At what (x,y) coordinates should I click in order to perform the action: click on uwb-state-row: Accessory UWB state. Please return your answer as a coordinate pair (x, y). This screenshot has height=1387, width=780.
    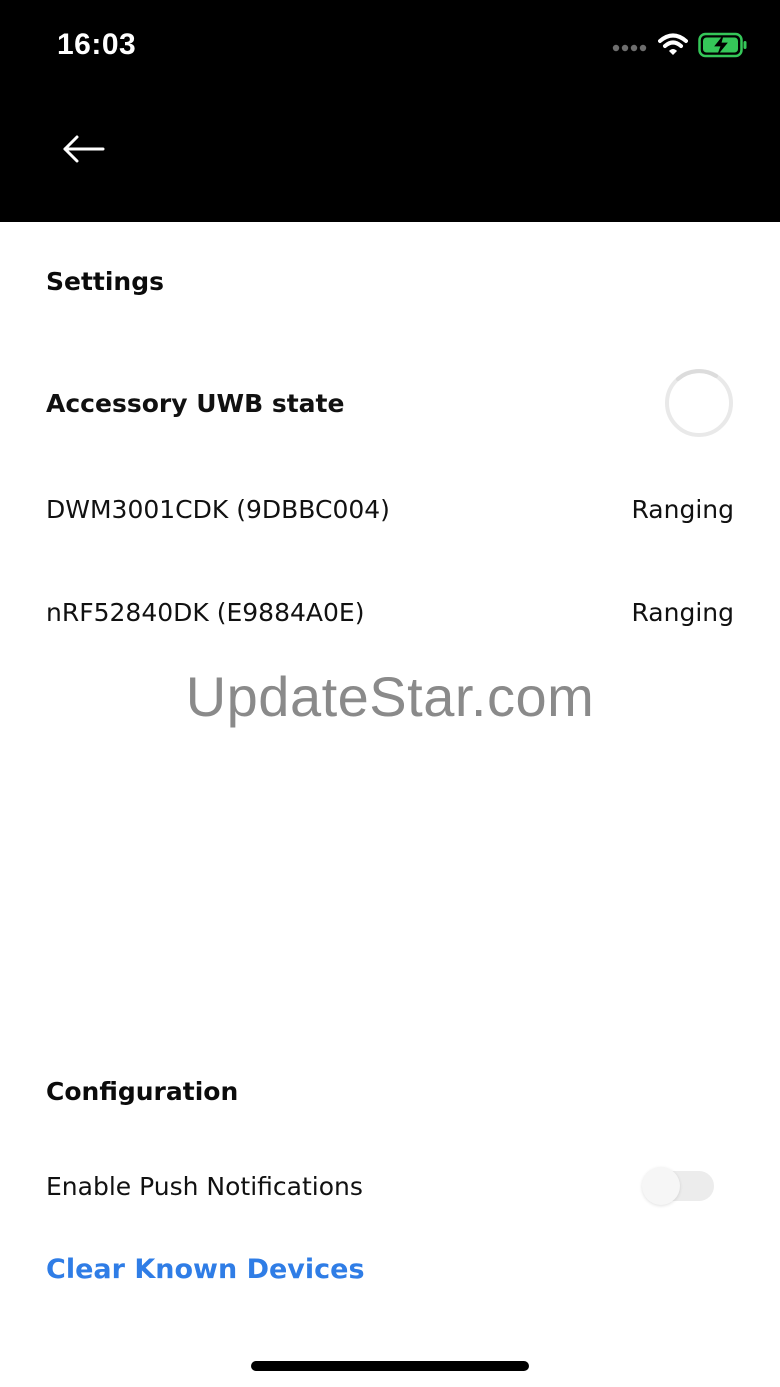
    Looking at the image, I should click on (390, 403).